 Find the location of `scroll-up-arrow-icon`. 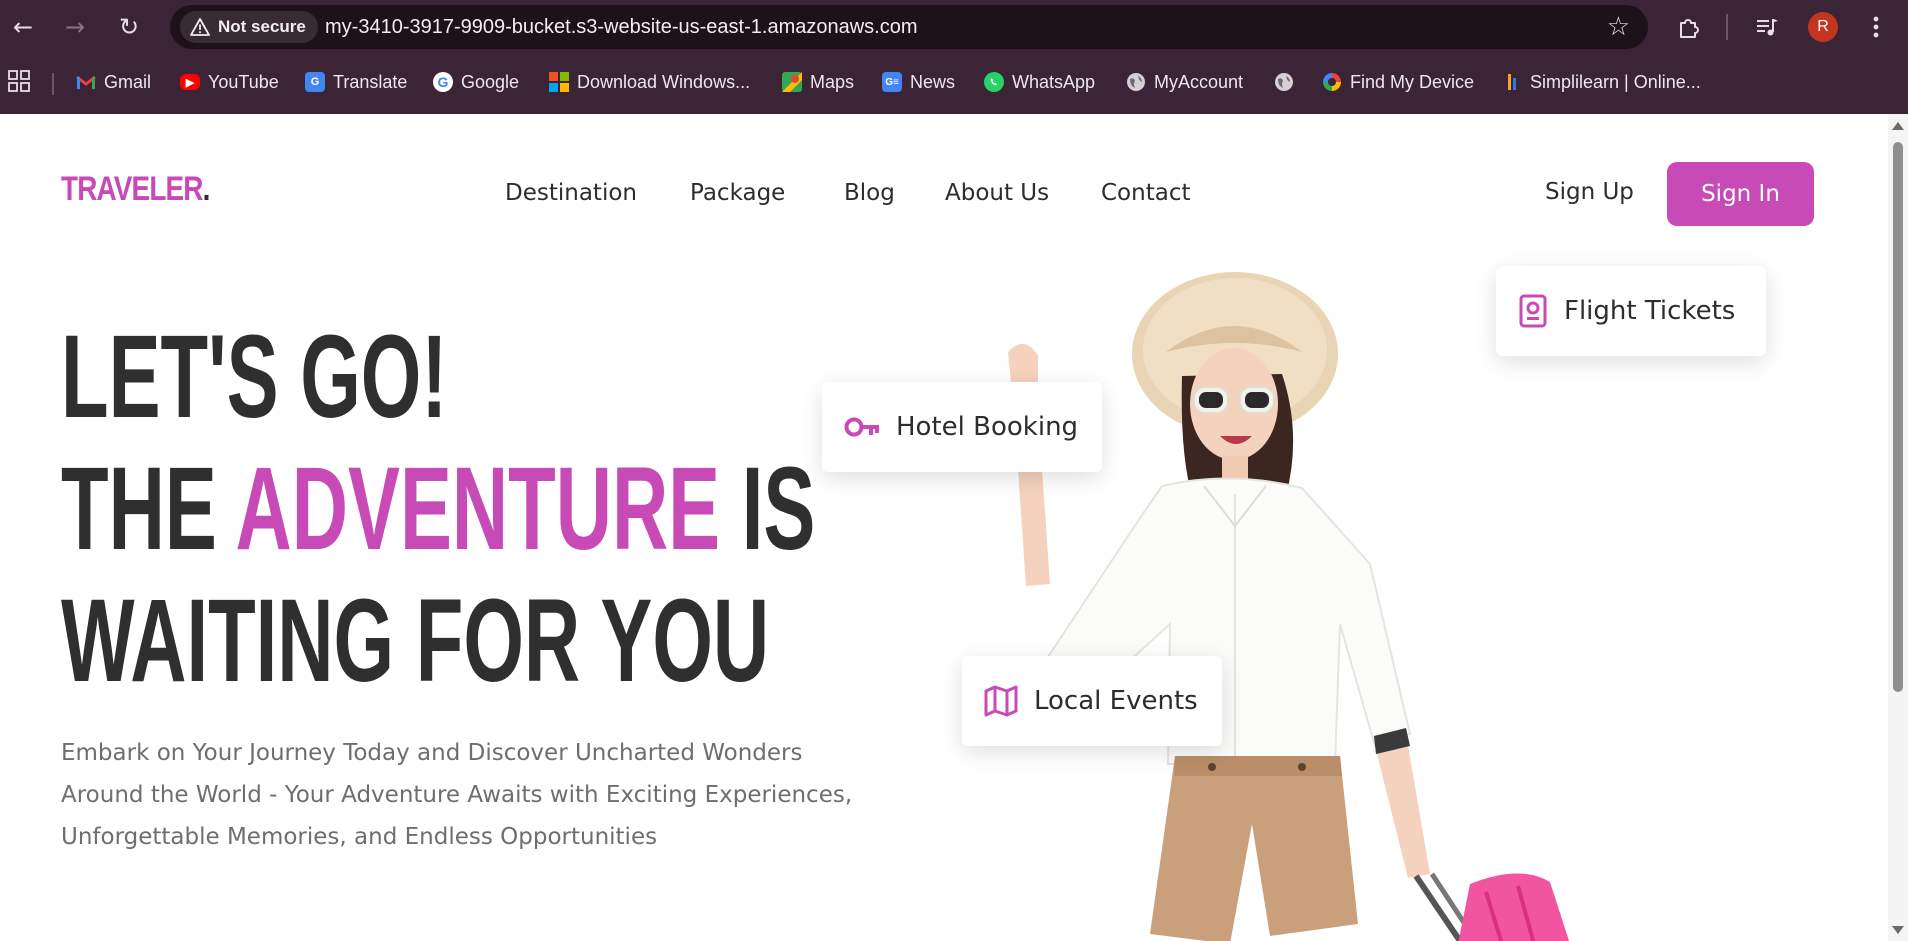

scroll-up-arrow-icon is located at coordinates (1898, 126).